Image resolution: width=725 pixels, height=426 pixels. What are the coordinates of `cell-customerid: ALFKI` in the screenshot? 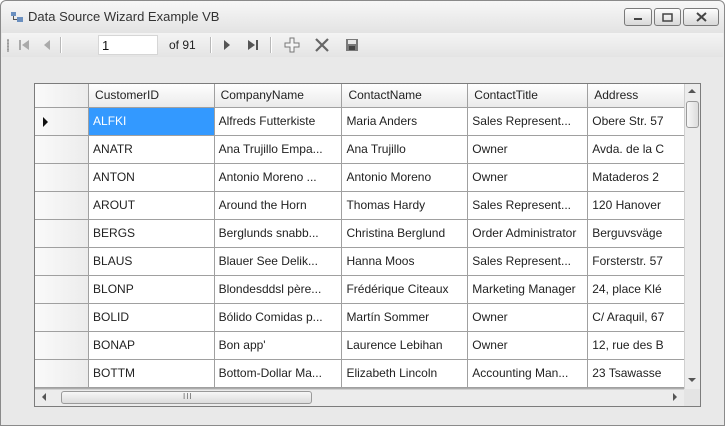 It's located at (151, 121).